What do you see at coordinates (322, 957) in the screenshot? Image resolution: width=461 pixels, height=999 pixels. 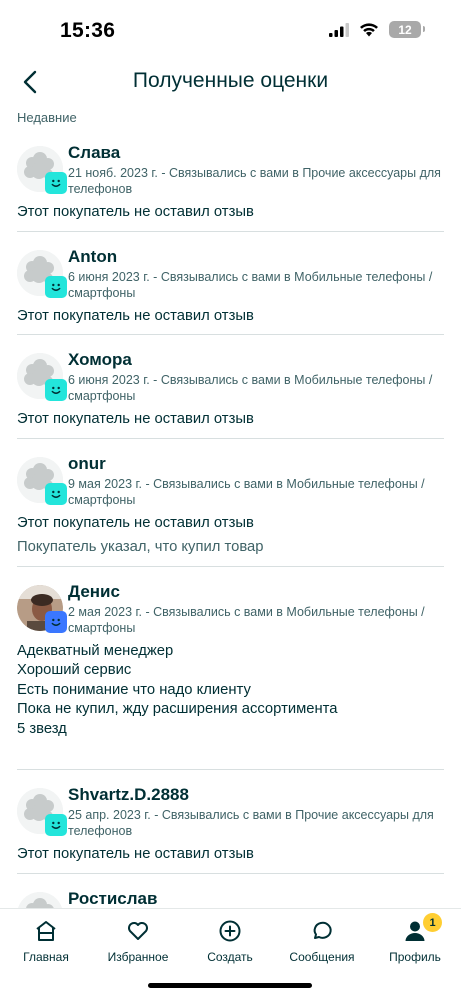 I see `tab-messages-label: Сообщения` at bounding box center [322, 957].